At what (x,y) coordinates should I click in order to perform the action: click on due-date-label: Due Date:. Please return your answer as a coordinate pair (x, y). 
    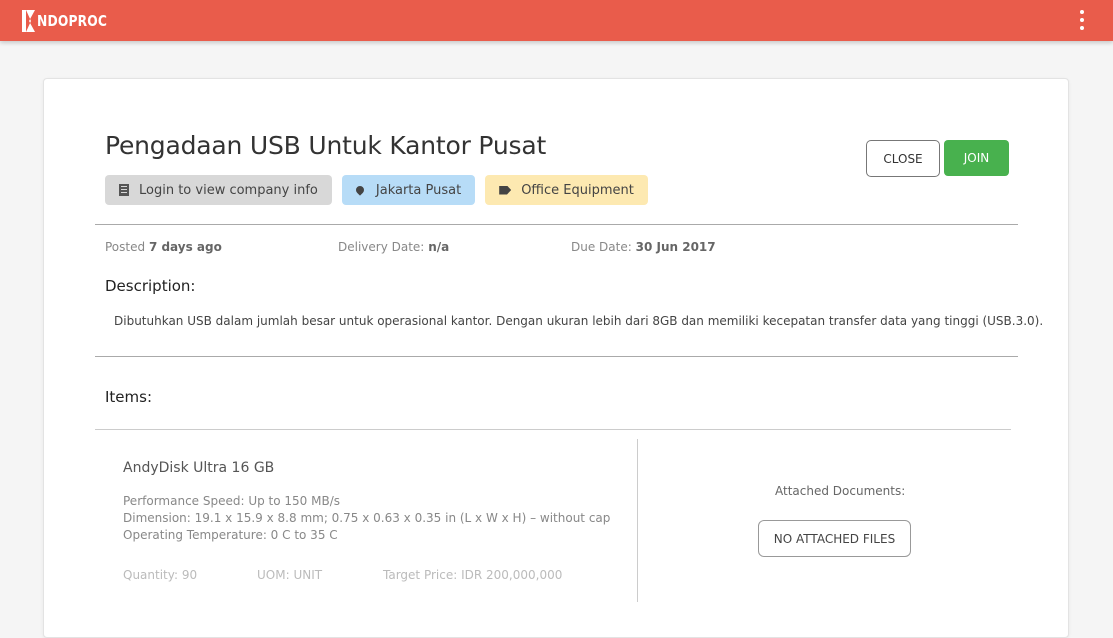
    Looking at the image, I should click on (601, 247).